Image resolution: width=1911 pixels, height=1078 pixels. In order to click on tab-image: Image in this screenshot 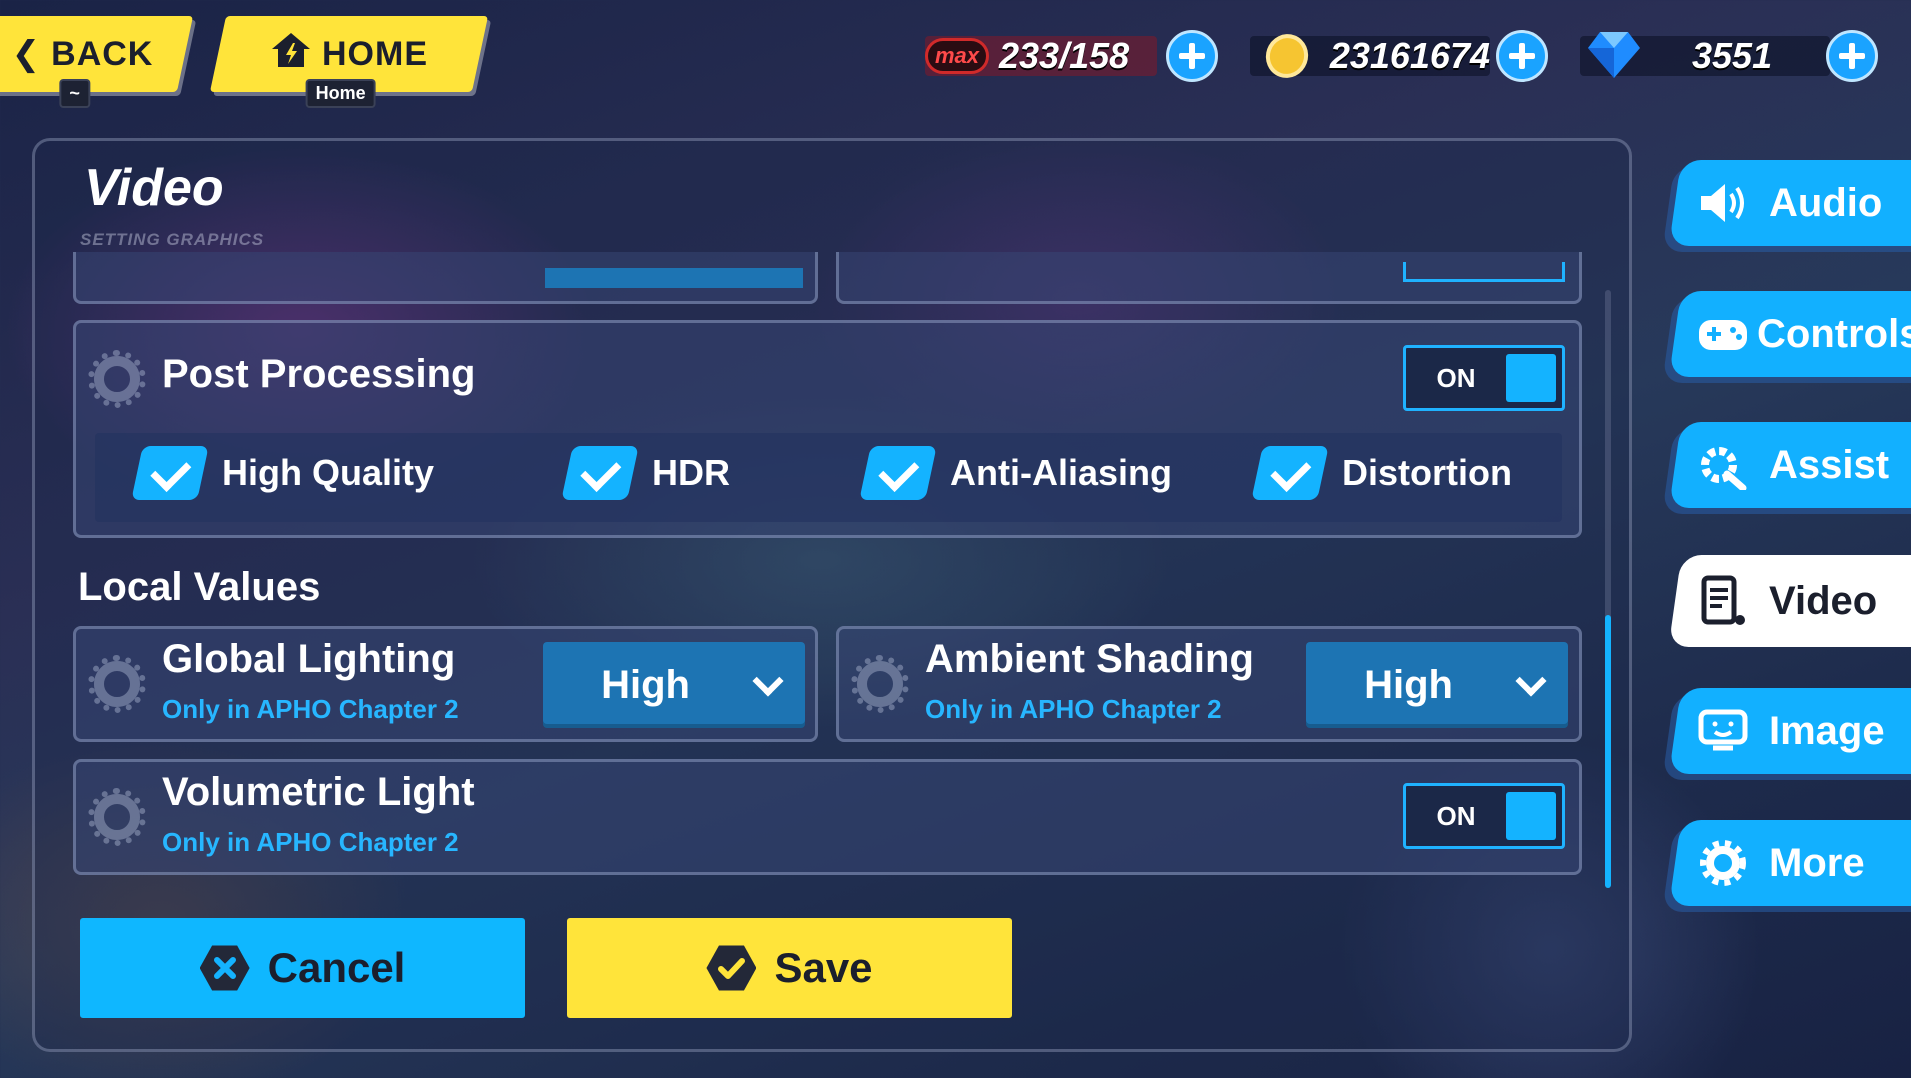, I will do `click(1789, 731)`.